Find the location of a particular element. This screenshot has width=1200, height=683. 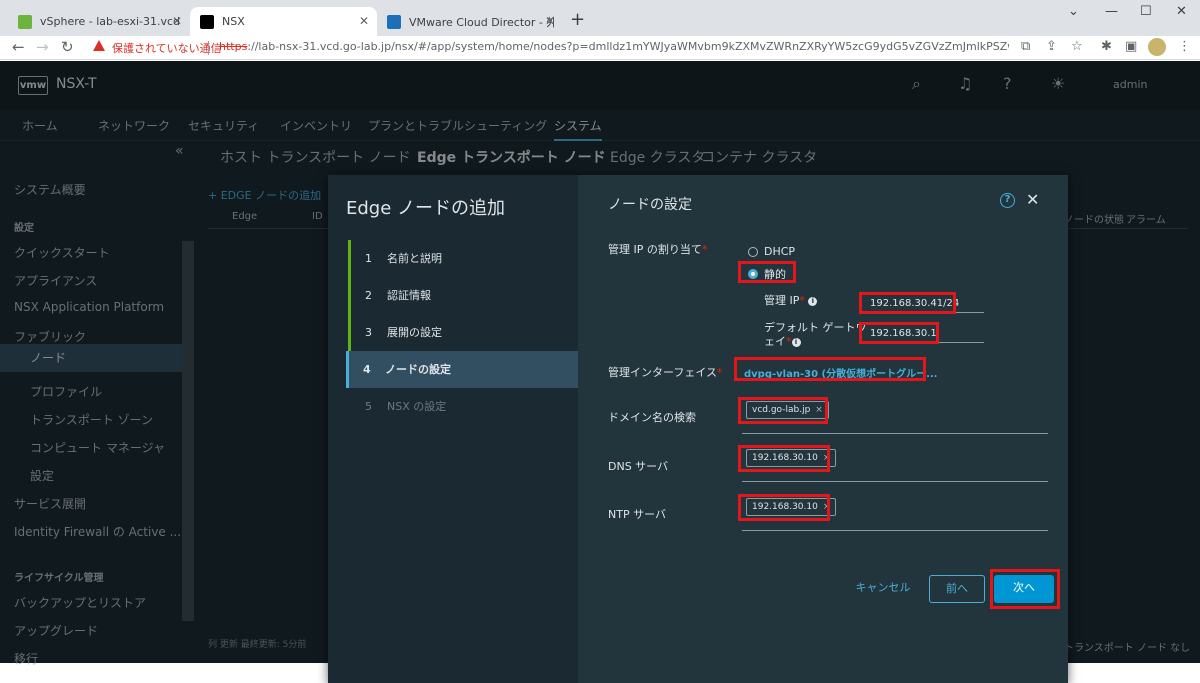

step-label: 名前と説明 is located at coordinates (414, 258).